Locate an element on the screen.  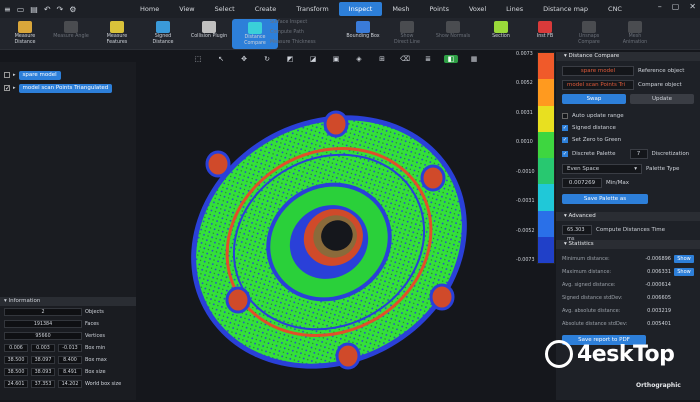
menu-transform: Transform is located at coordinates (312, 9).